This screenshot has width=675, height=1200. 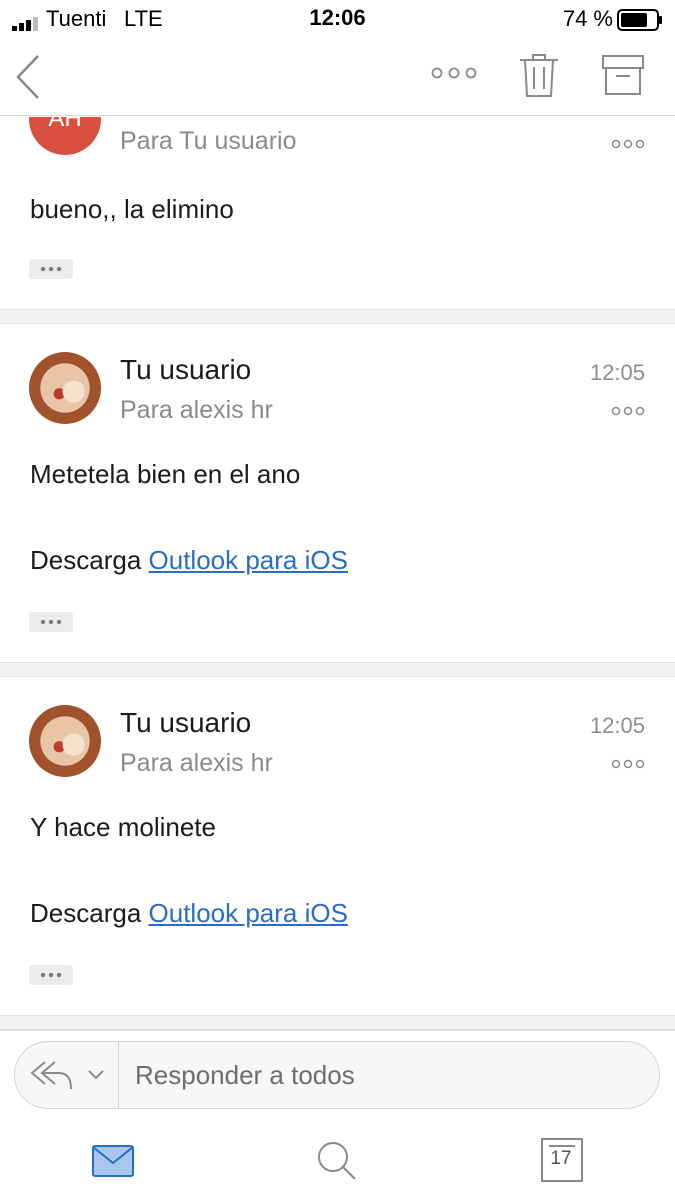 What do you see at coordinates (113, 1163) in the screenshot?
I see `mail-icon` at bounding box center [113, 1163].